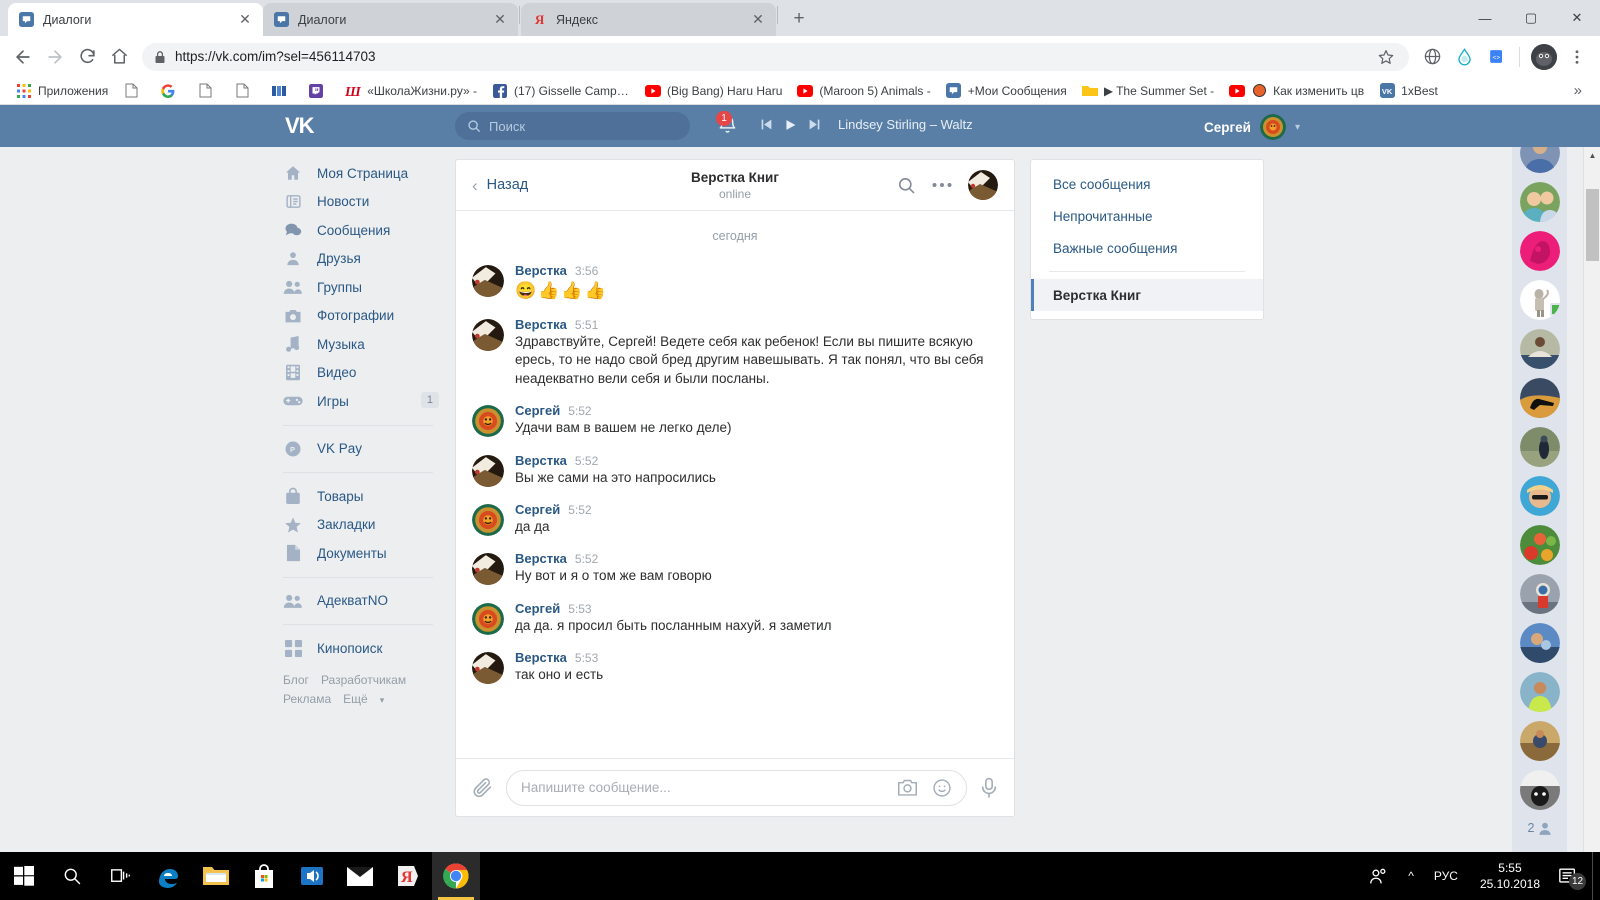 The height and width of the screenshot is (900, 1600). What do you see at coordinates (1147, 248) in the screenshot?
I see `folder-important: Важные сообщения` at bounding box center [1147, 248].